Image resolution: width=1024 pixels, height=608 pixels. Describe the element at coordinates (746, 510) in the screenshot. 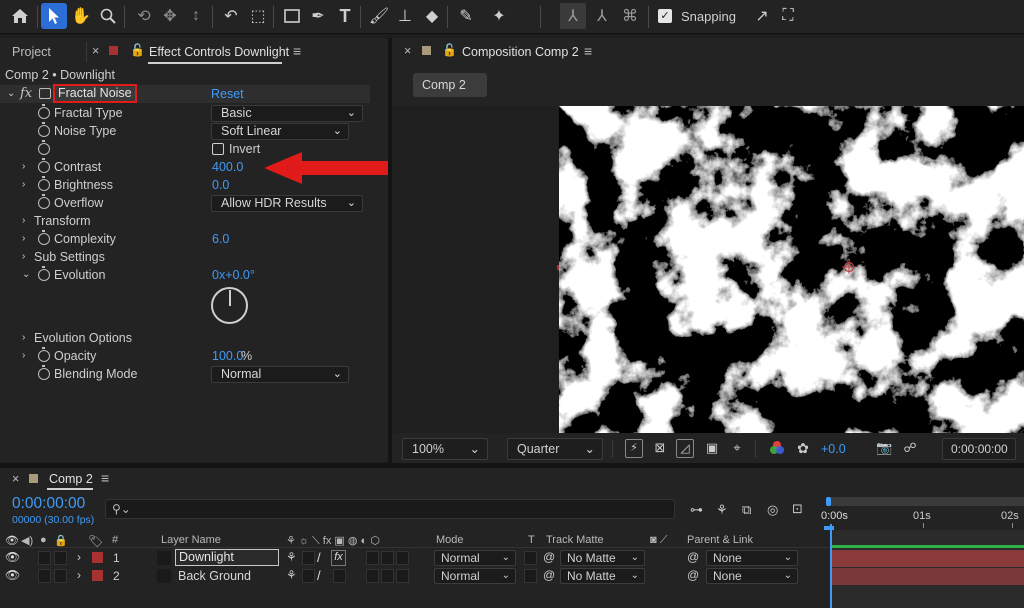

I see `frame-blending-icon: ⧉` at that location.